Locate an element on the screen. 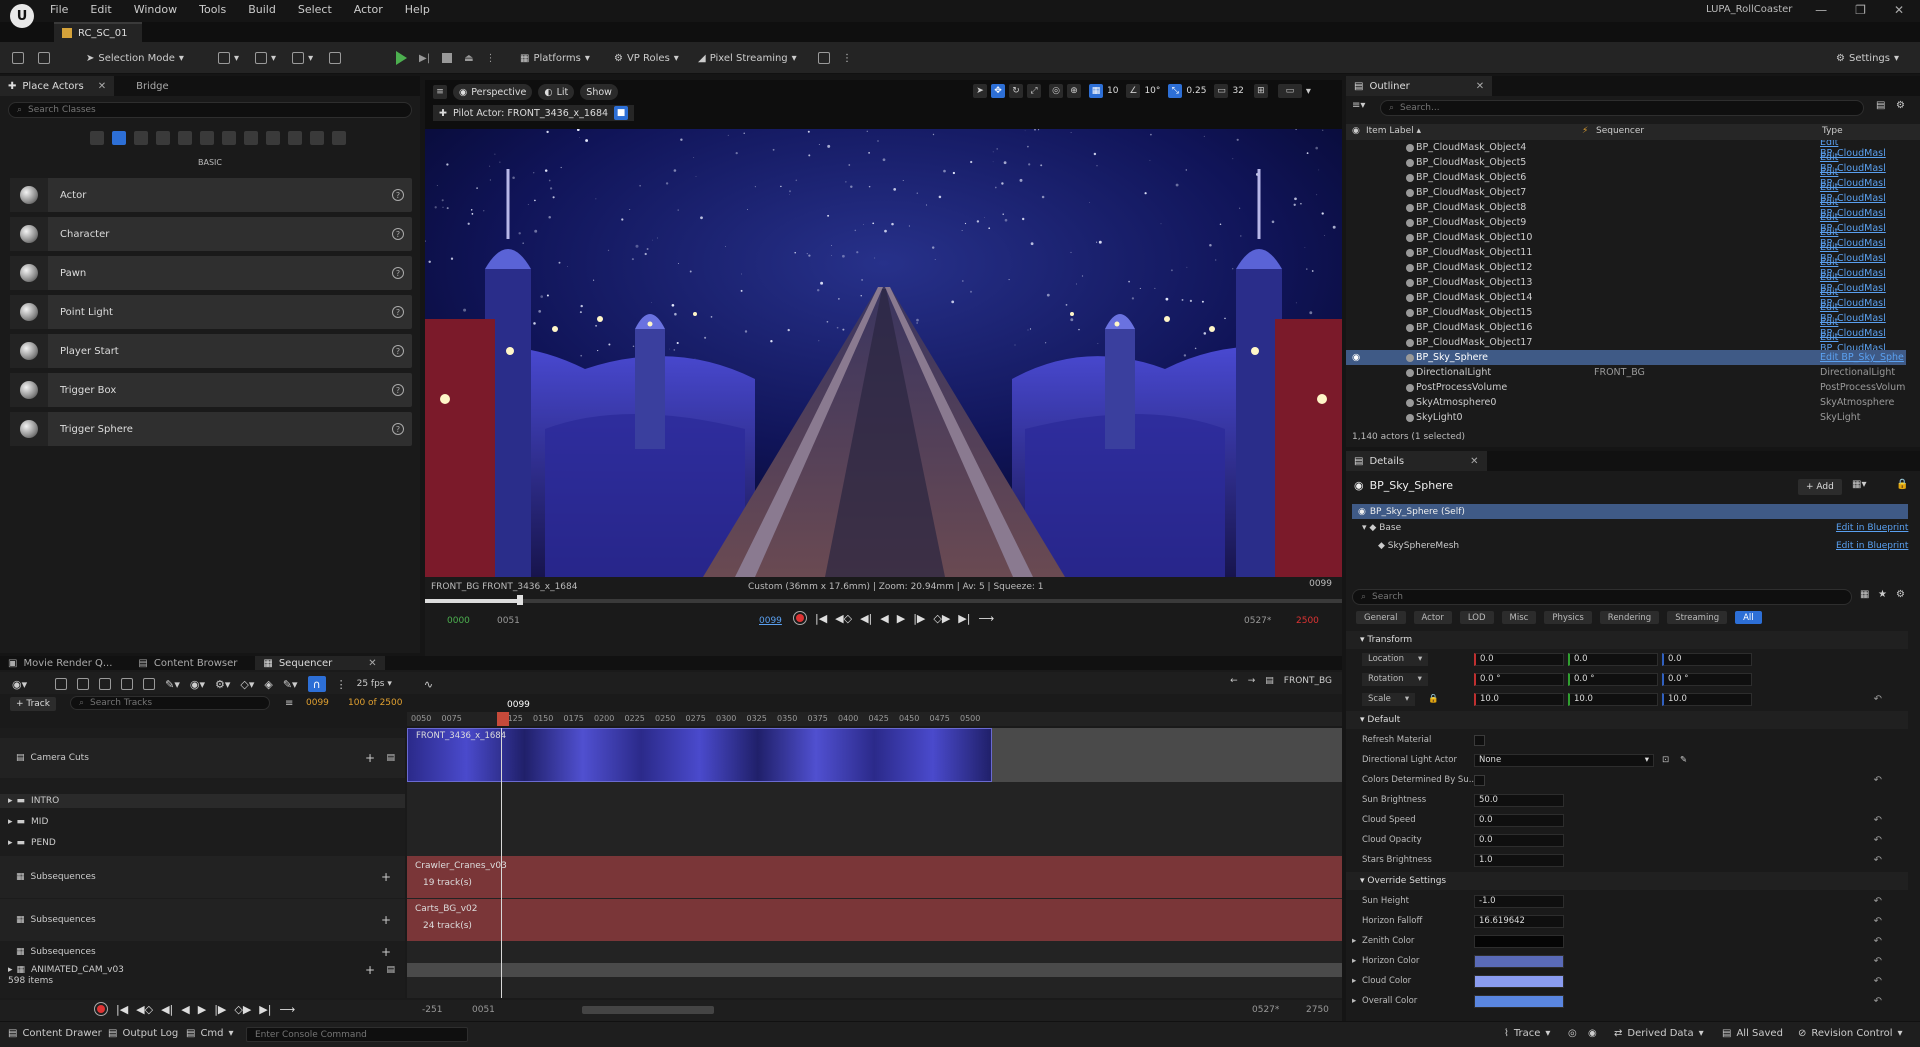 This screenshot has width=1920, height=1047. back-icon: ← is located at coordinates (1234, 681).